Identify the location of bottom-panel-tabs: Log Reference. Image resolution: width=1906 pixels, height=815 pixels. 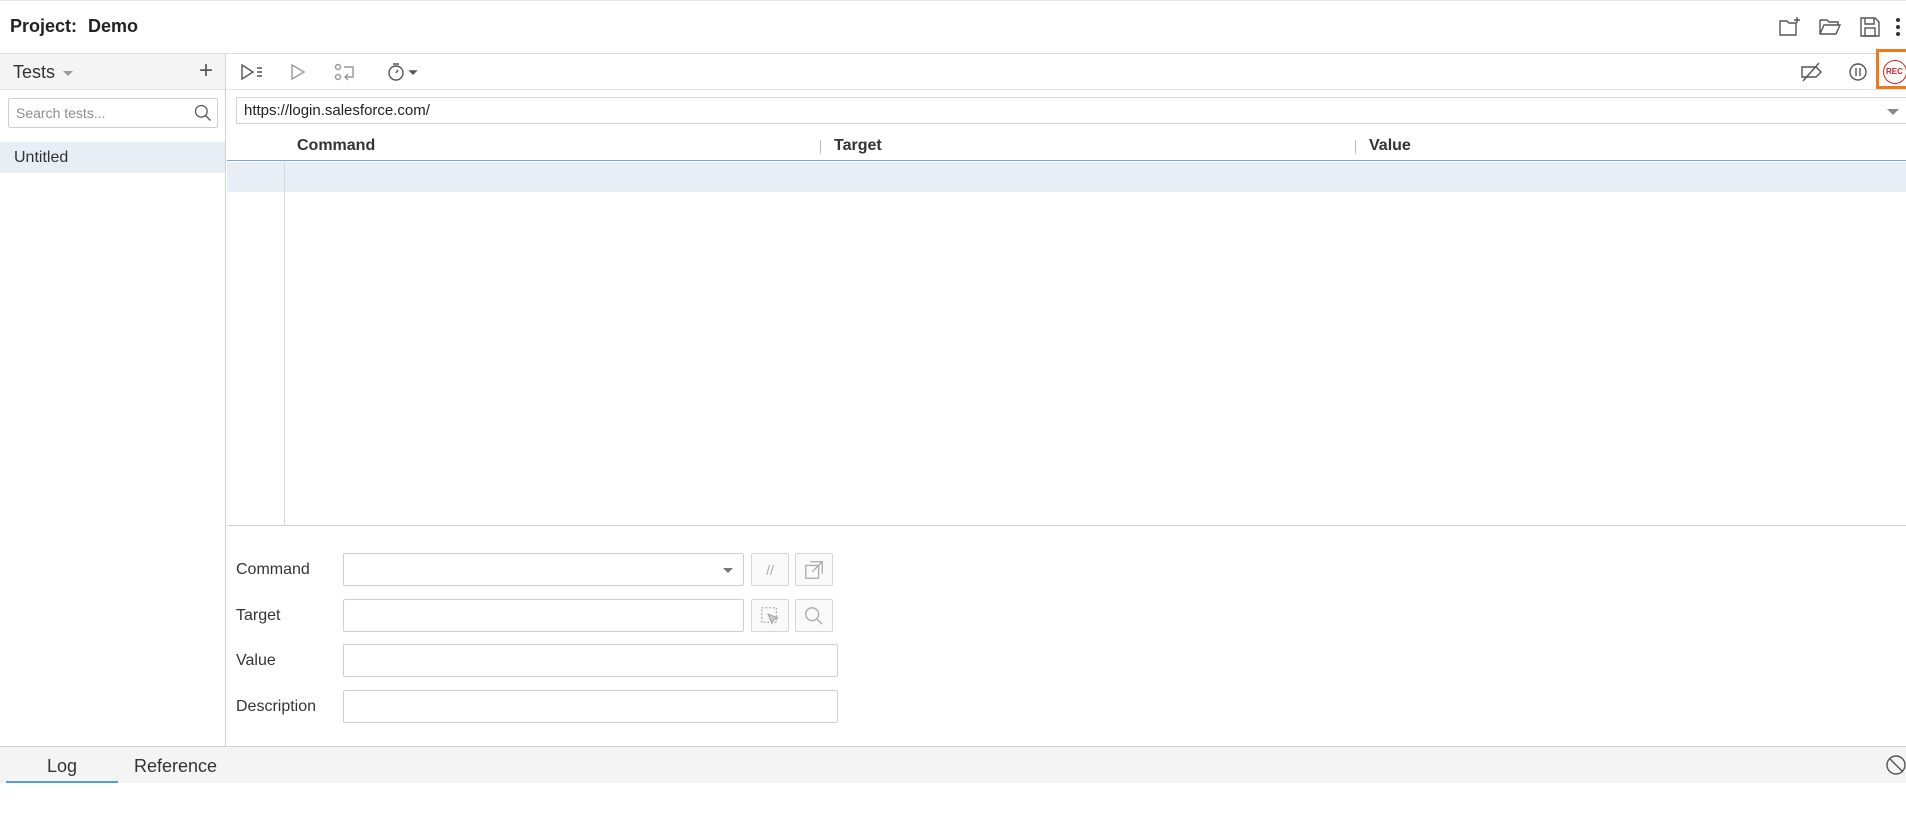
(953, 764).